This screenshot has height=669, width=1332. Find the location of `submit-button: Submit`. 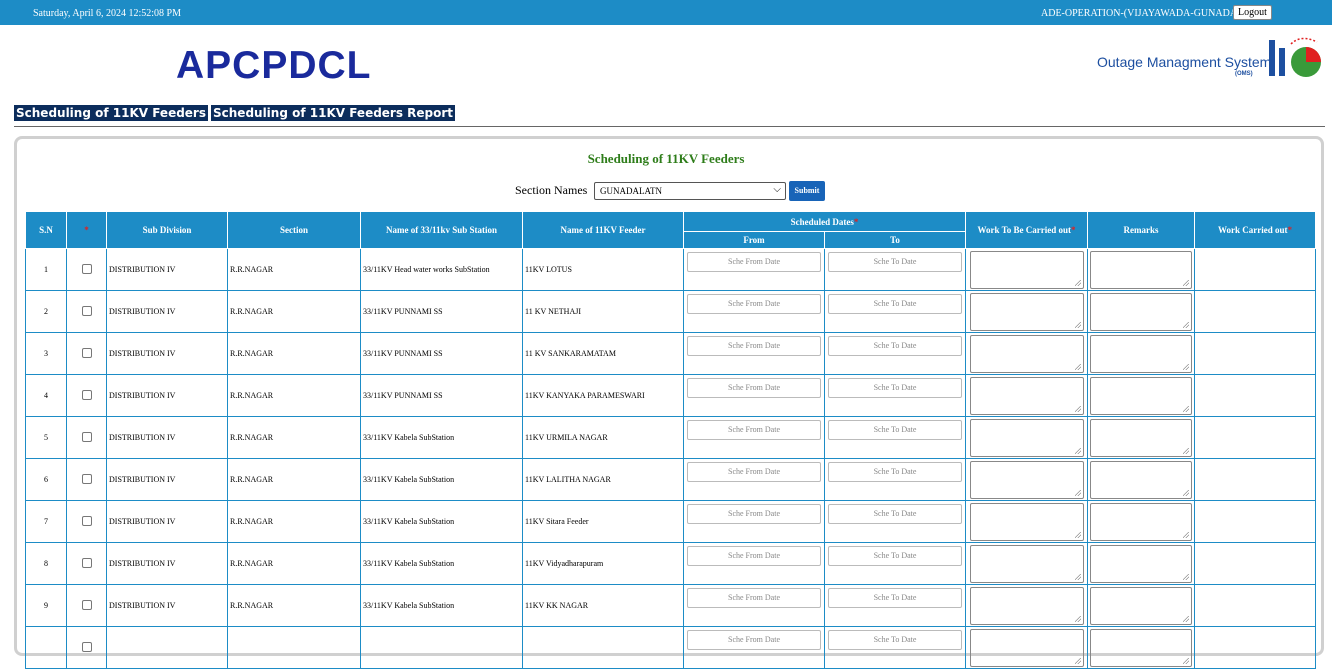

submit-button: Submit is located at coordinates (807, 191).